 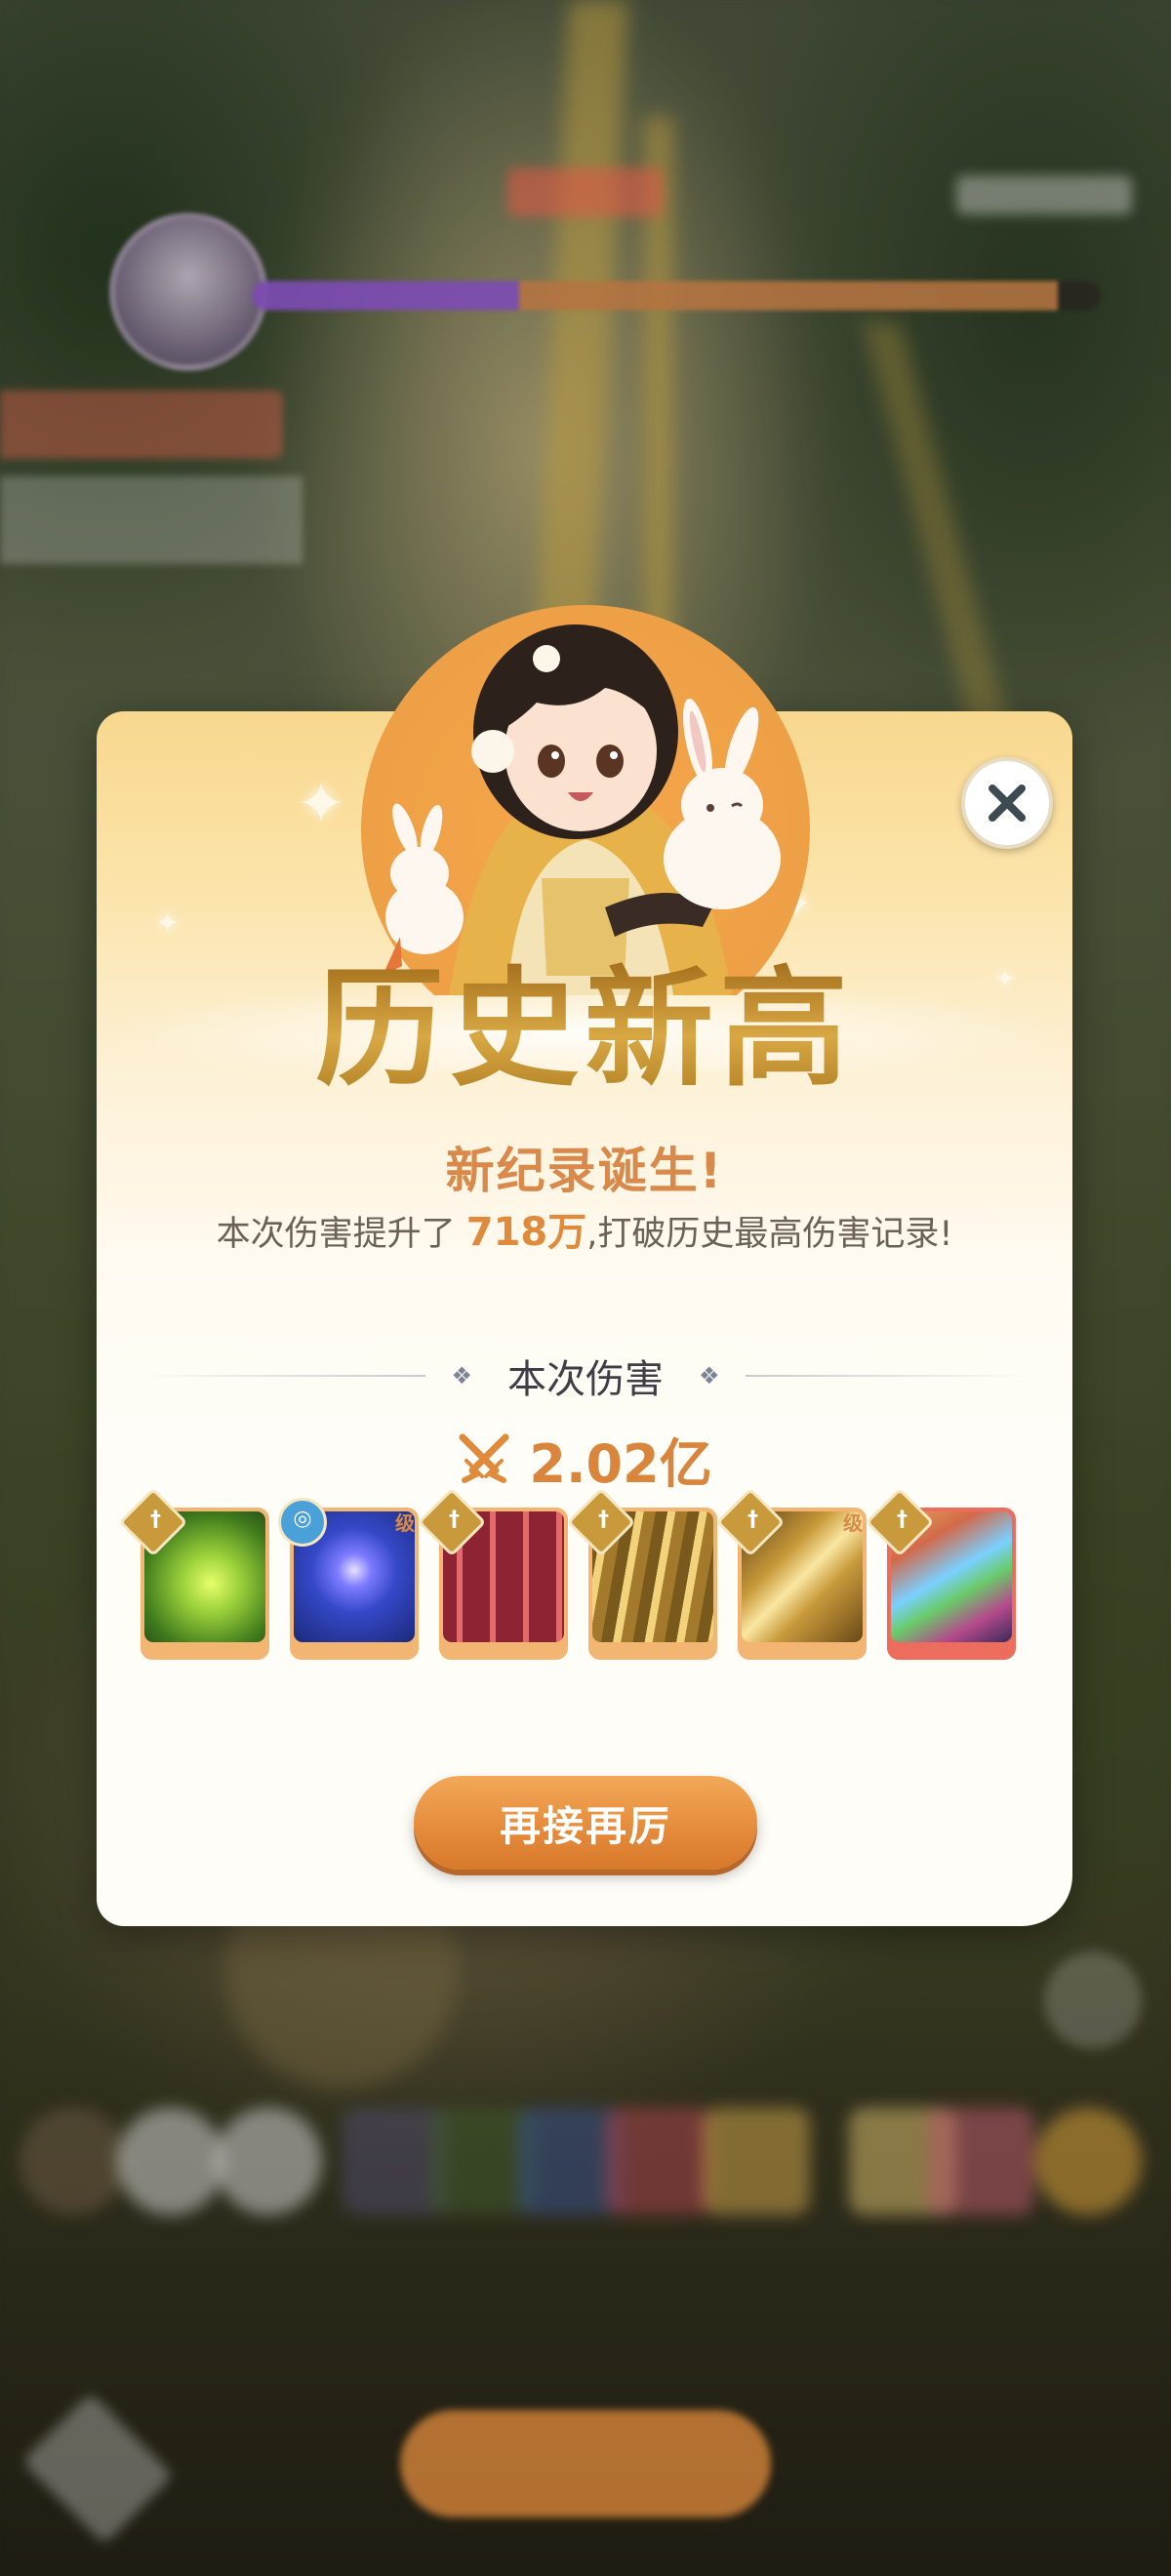 I want to click on skill-list: † ◎ 级 † † † 级 †, so click(x=568, y=1575).